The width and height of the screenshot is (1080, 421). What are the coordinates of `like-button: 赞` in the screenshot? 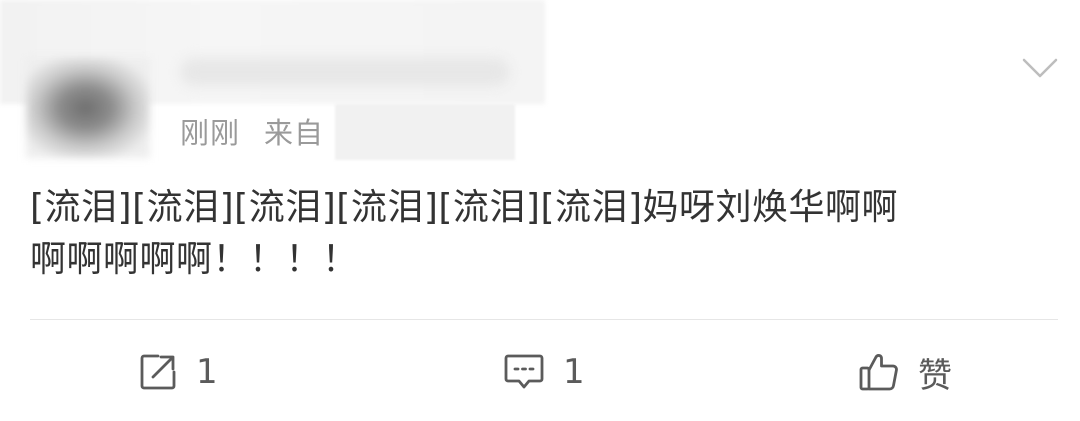 It's located at (905, 373).